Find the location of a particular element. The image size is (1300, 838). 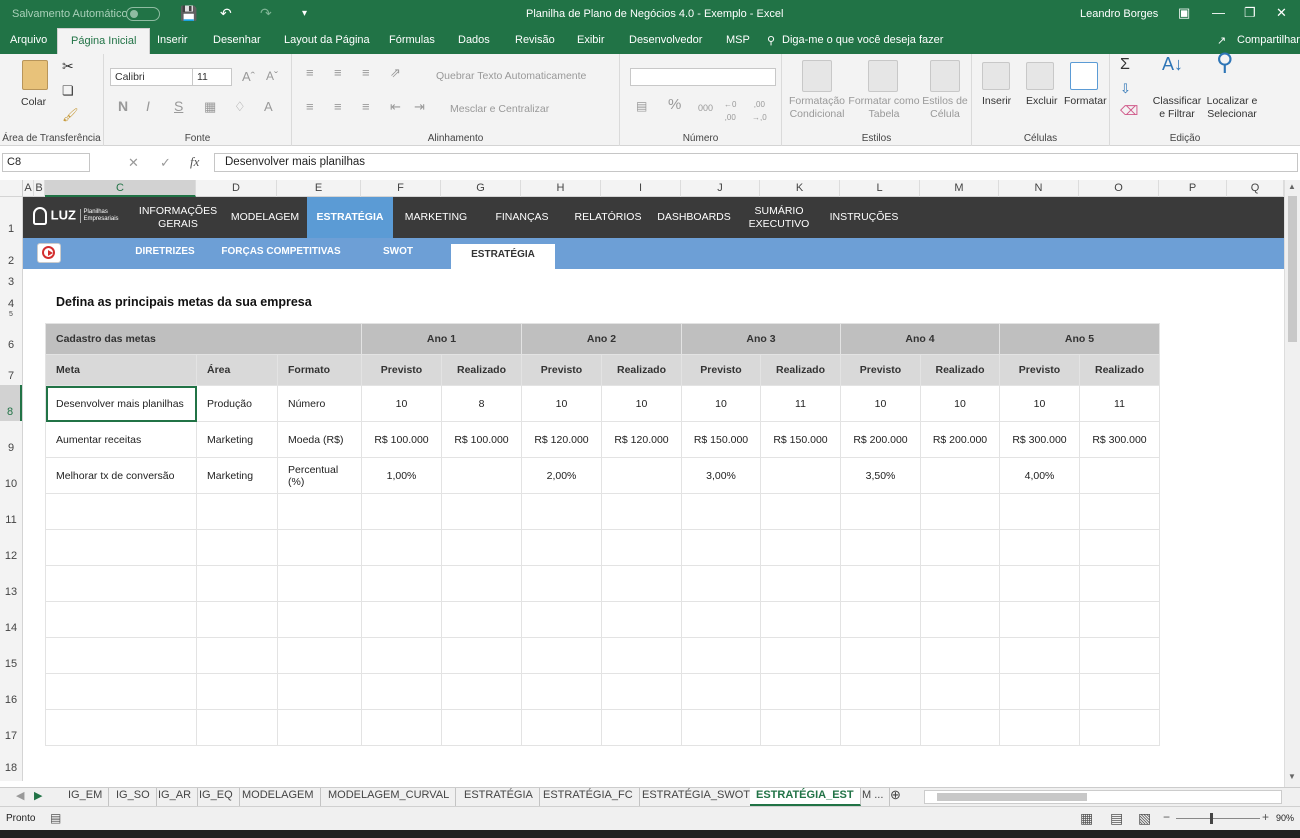

sheet-tab: ESTRATÉGIA_SWOT is located at coordinates (696, 797).